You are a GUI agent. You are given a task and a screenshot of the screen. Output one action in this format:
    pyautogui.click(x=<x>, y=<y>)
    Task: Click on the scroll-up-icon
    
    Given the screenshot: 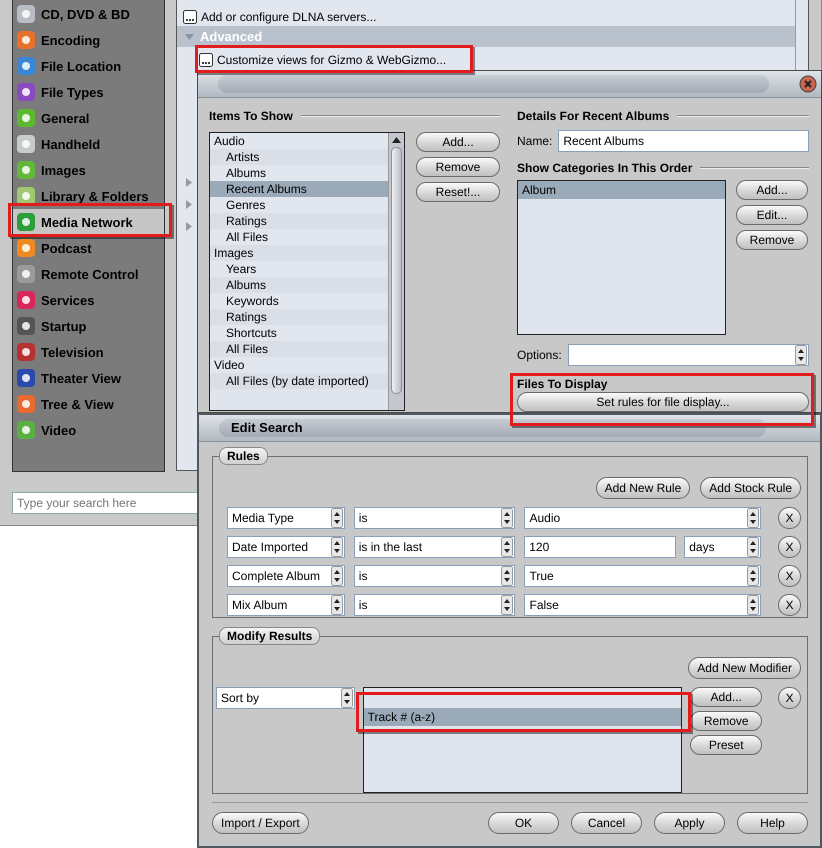 What is the action you would take?
    pyautogui.click(x=396, y=140)
    